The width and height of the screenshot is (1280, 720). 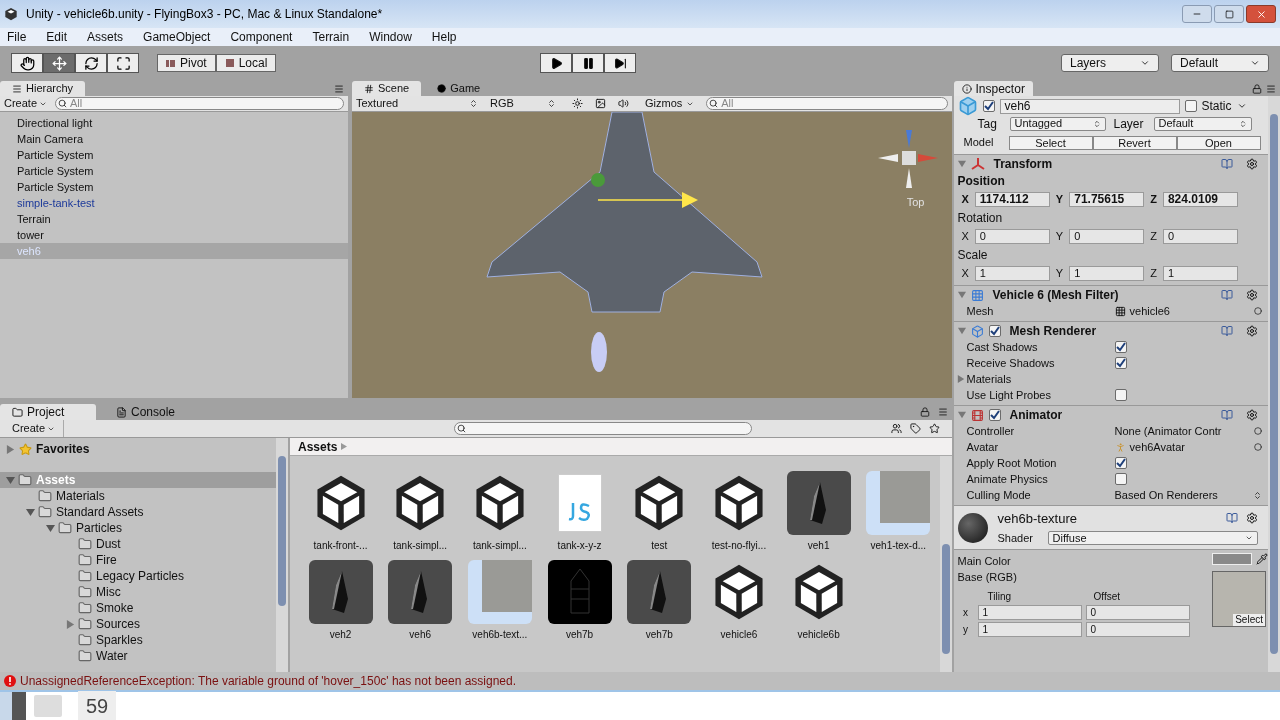 What do you see at coordinates (818, 545) in the screenshot?
I see `asset-label: veh1` at bounding box center [818, 545].